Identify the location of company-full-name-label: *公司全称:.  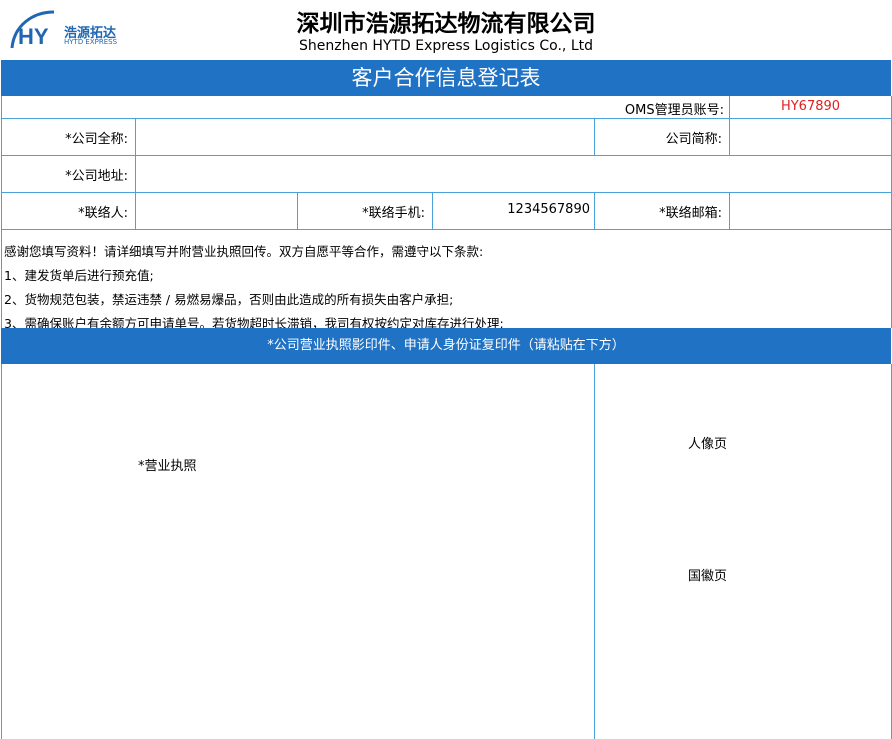
(96, 139).